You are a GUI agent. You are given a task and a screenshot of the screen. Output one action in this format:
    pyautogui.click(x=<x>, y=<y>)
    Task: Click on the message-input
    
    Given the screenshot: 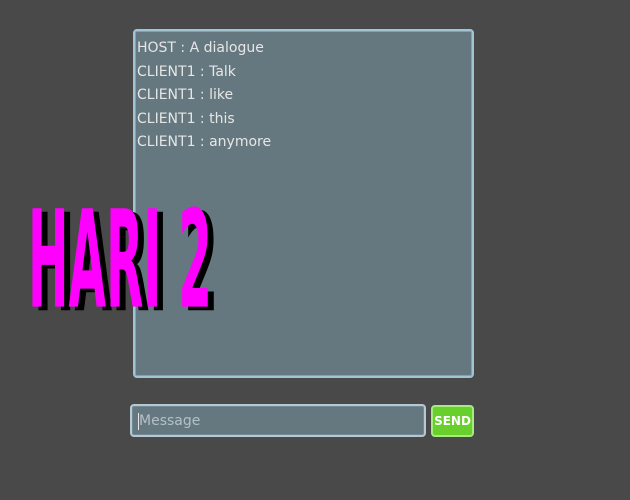 What is the action you would take?
    pyautogui.click(x=278, y=420)
    